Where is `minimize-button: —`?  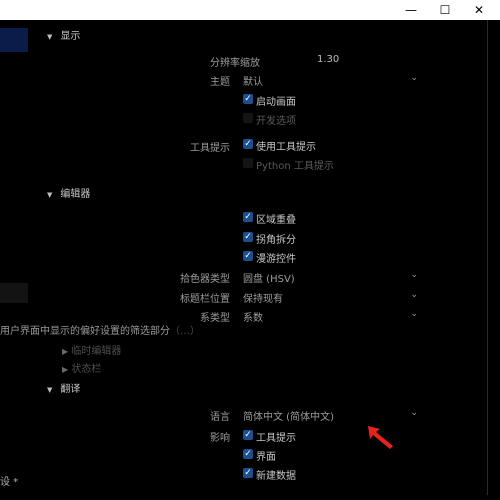 minimize-button: — is located at coordinates (411, 10).